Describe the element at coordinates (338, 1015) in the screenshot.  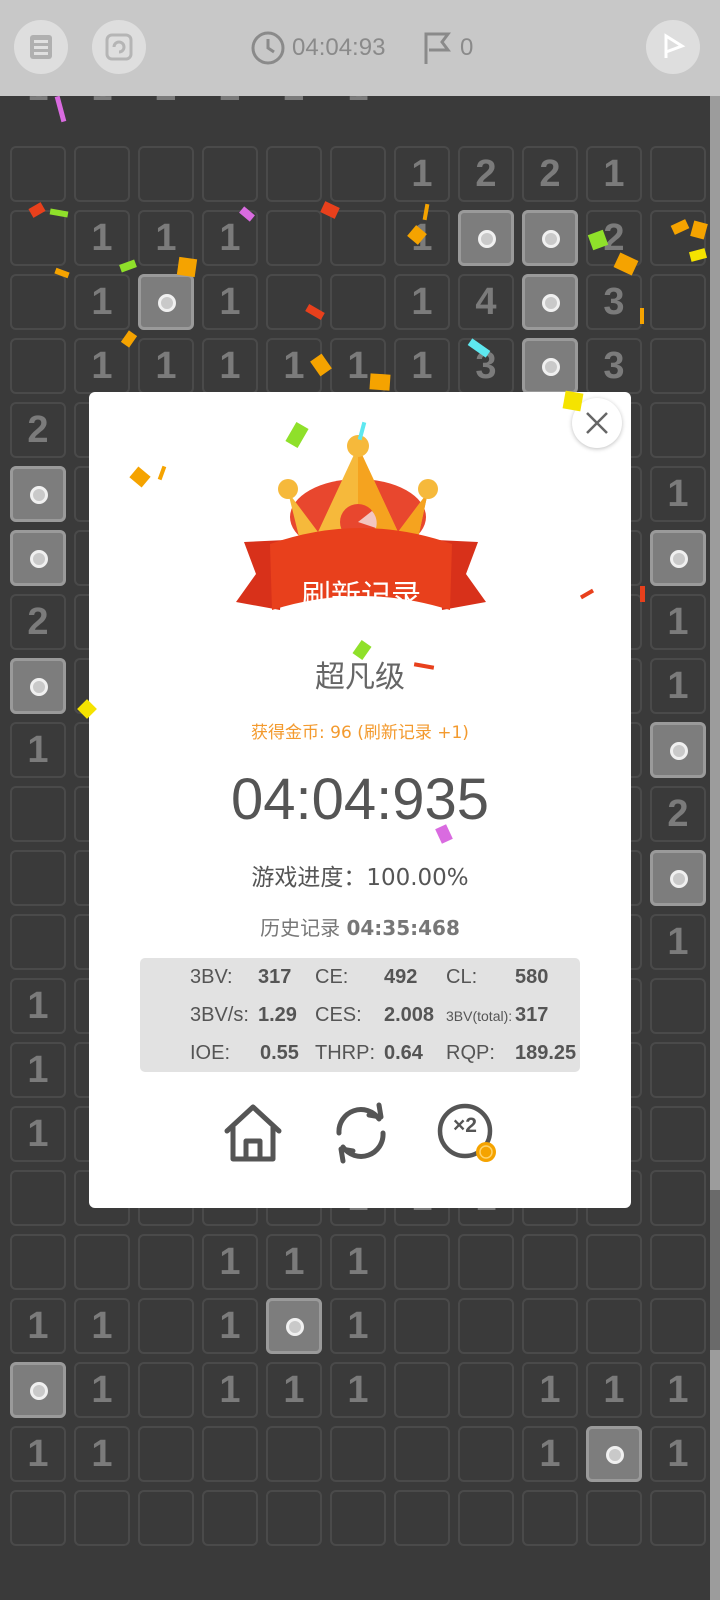
I see `stat-label: CES:` at that location.